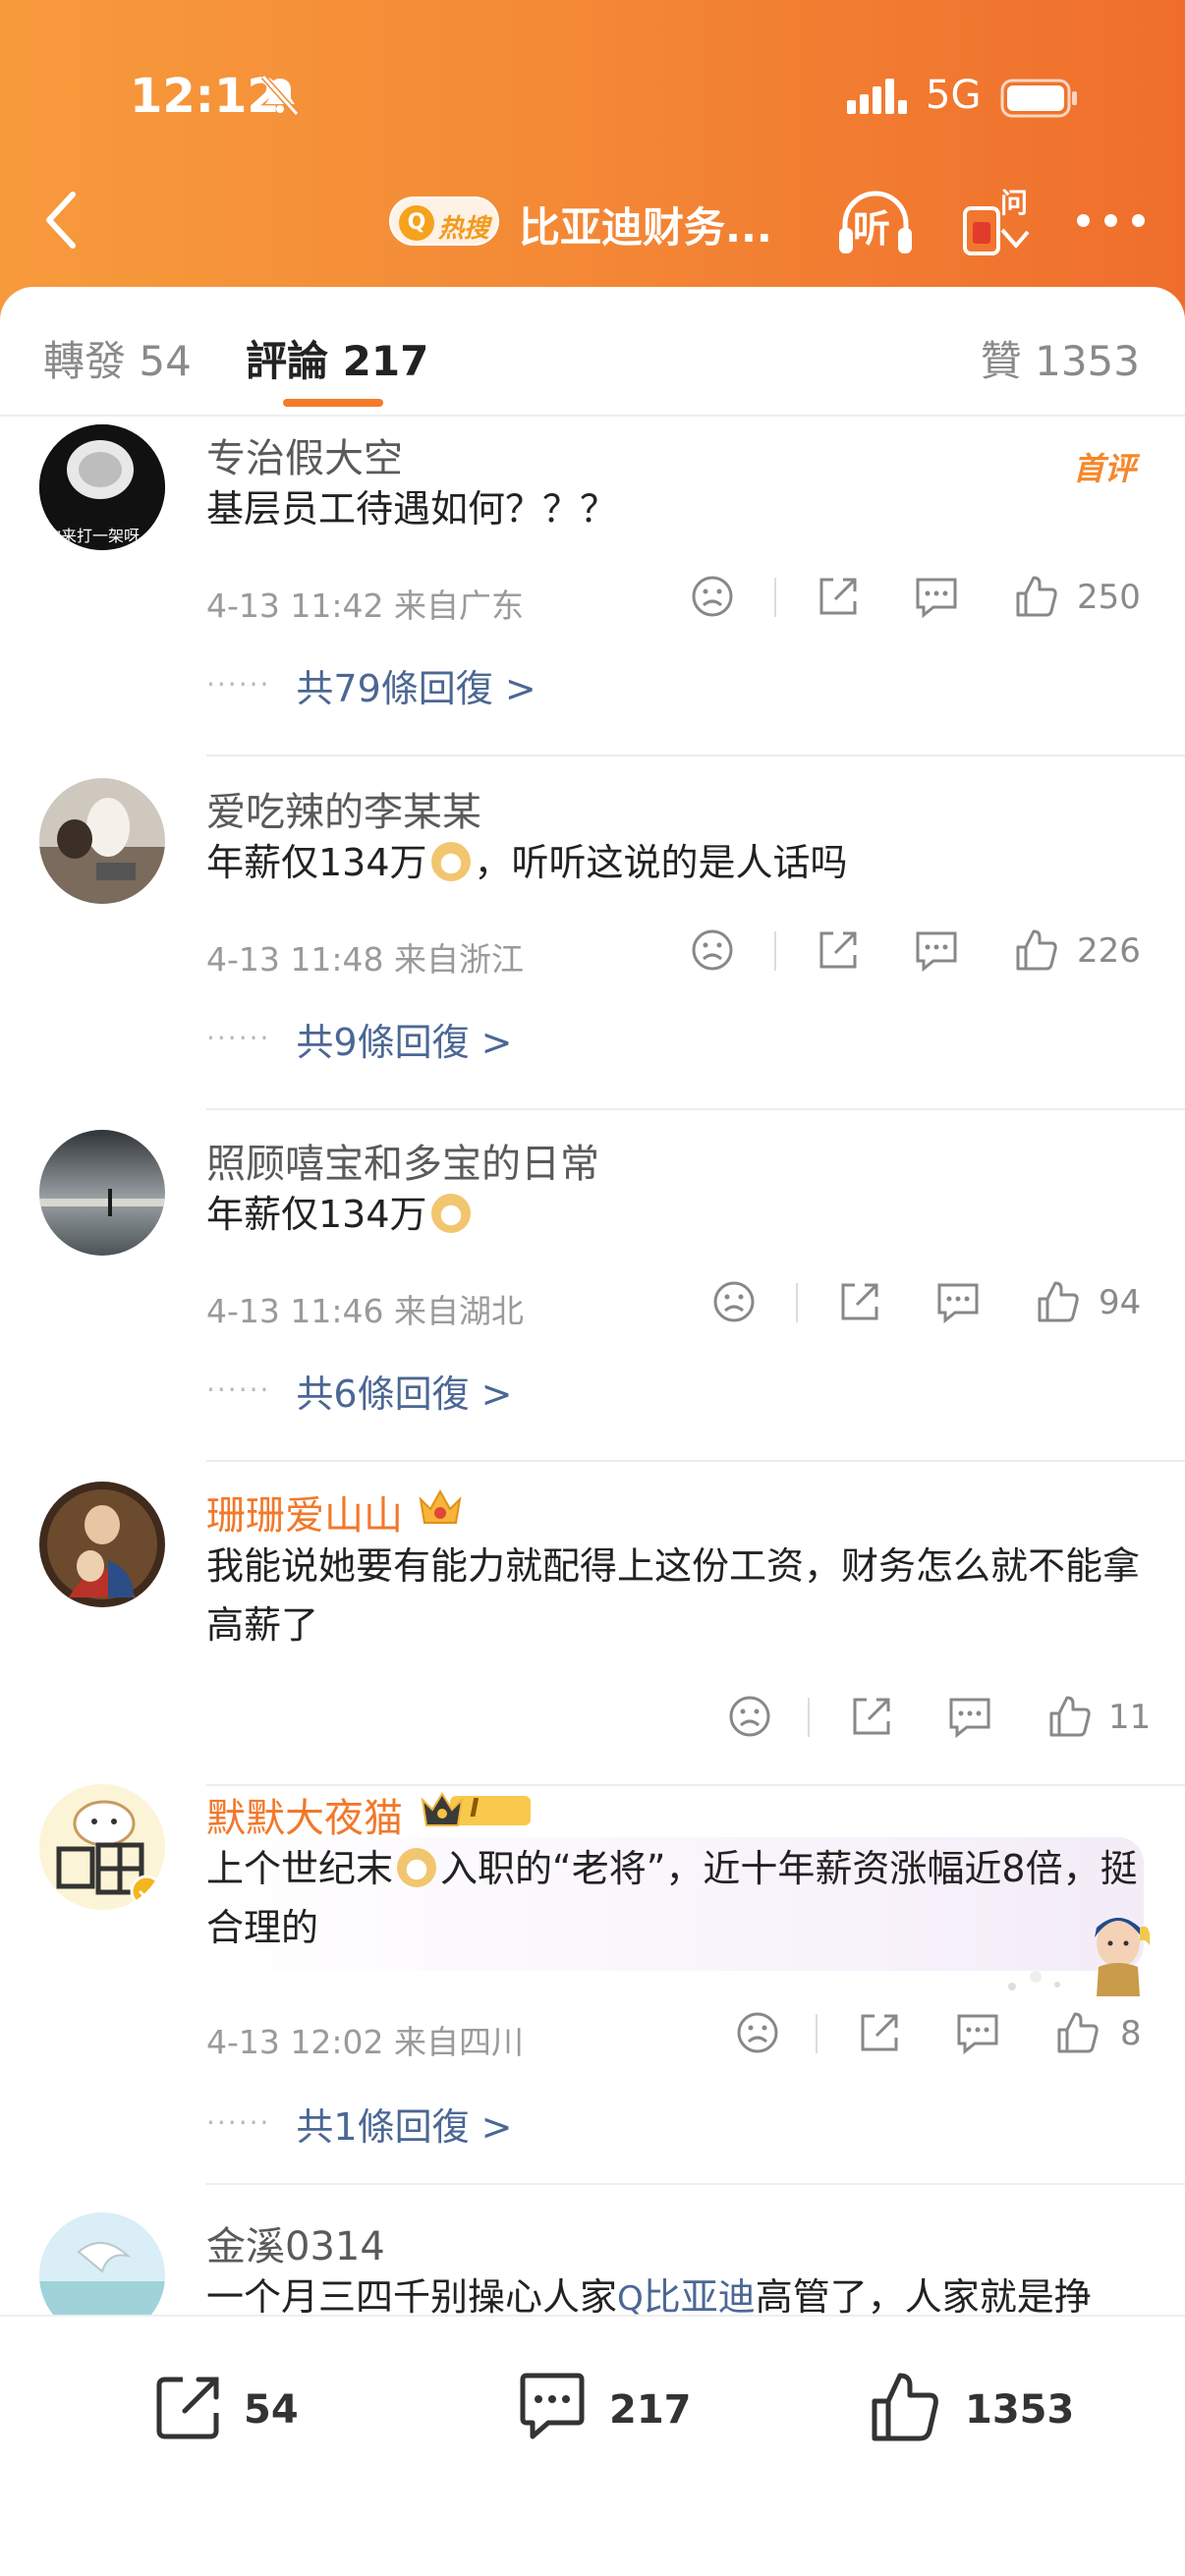 The image size is (1185, 2576). I want to click on tab-likes: 贊 1353, so click(1061, 358).